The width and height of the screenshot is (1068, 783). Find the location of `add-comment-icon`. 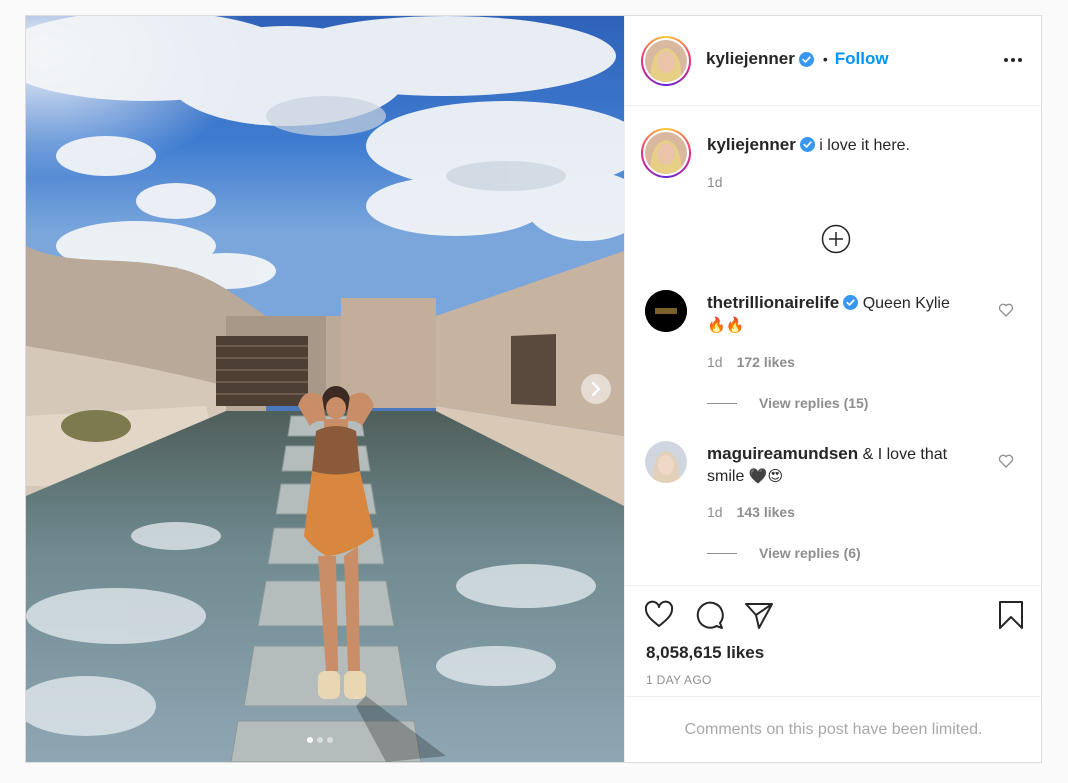

add-comment-icon is located at coordinates (836, 239).